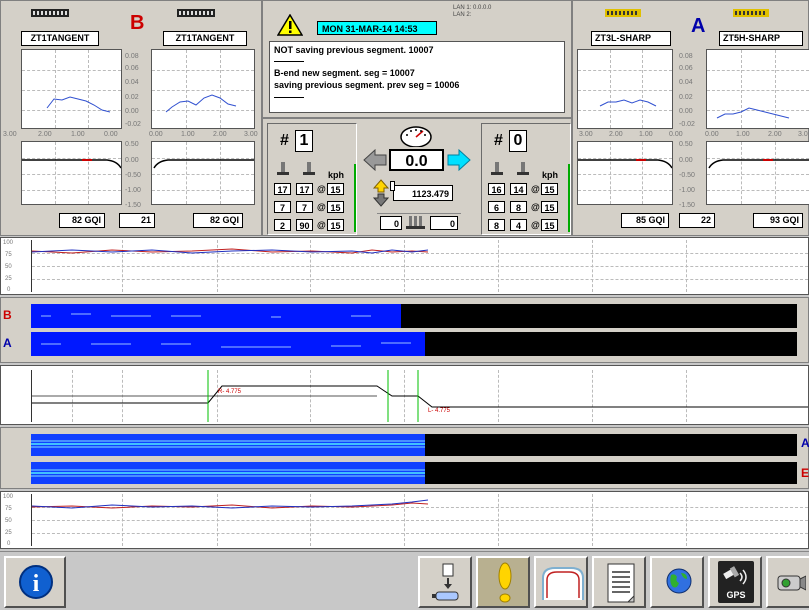  I want to click on segment-number: 1, so click(304, 141).